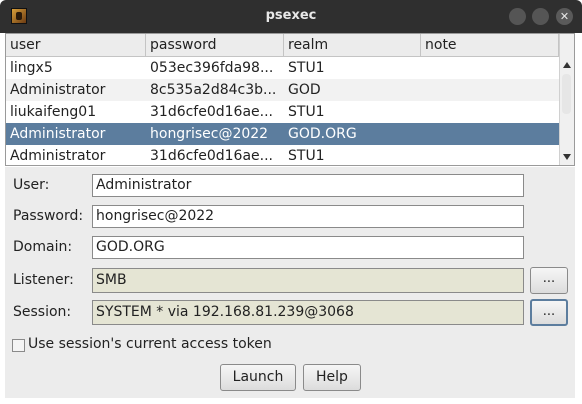 The image size is (582, 404). What do you see at coordinates (42, 312) in the screenshot?
I see `session-label: Session:` at bounding box center [42, 312].